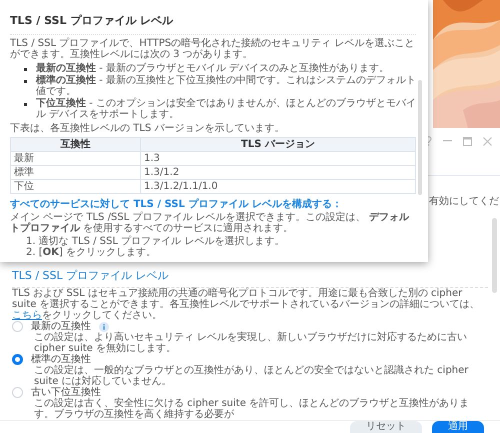  What do you see at coordinates (278, 145) in the screenshot?
I see `column-header: TLS バージョン` at bounding box center [278, 145].